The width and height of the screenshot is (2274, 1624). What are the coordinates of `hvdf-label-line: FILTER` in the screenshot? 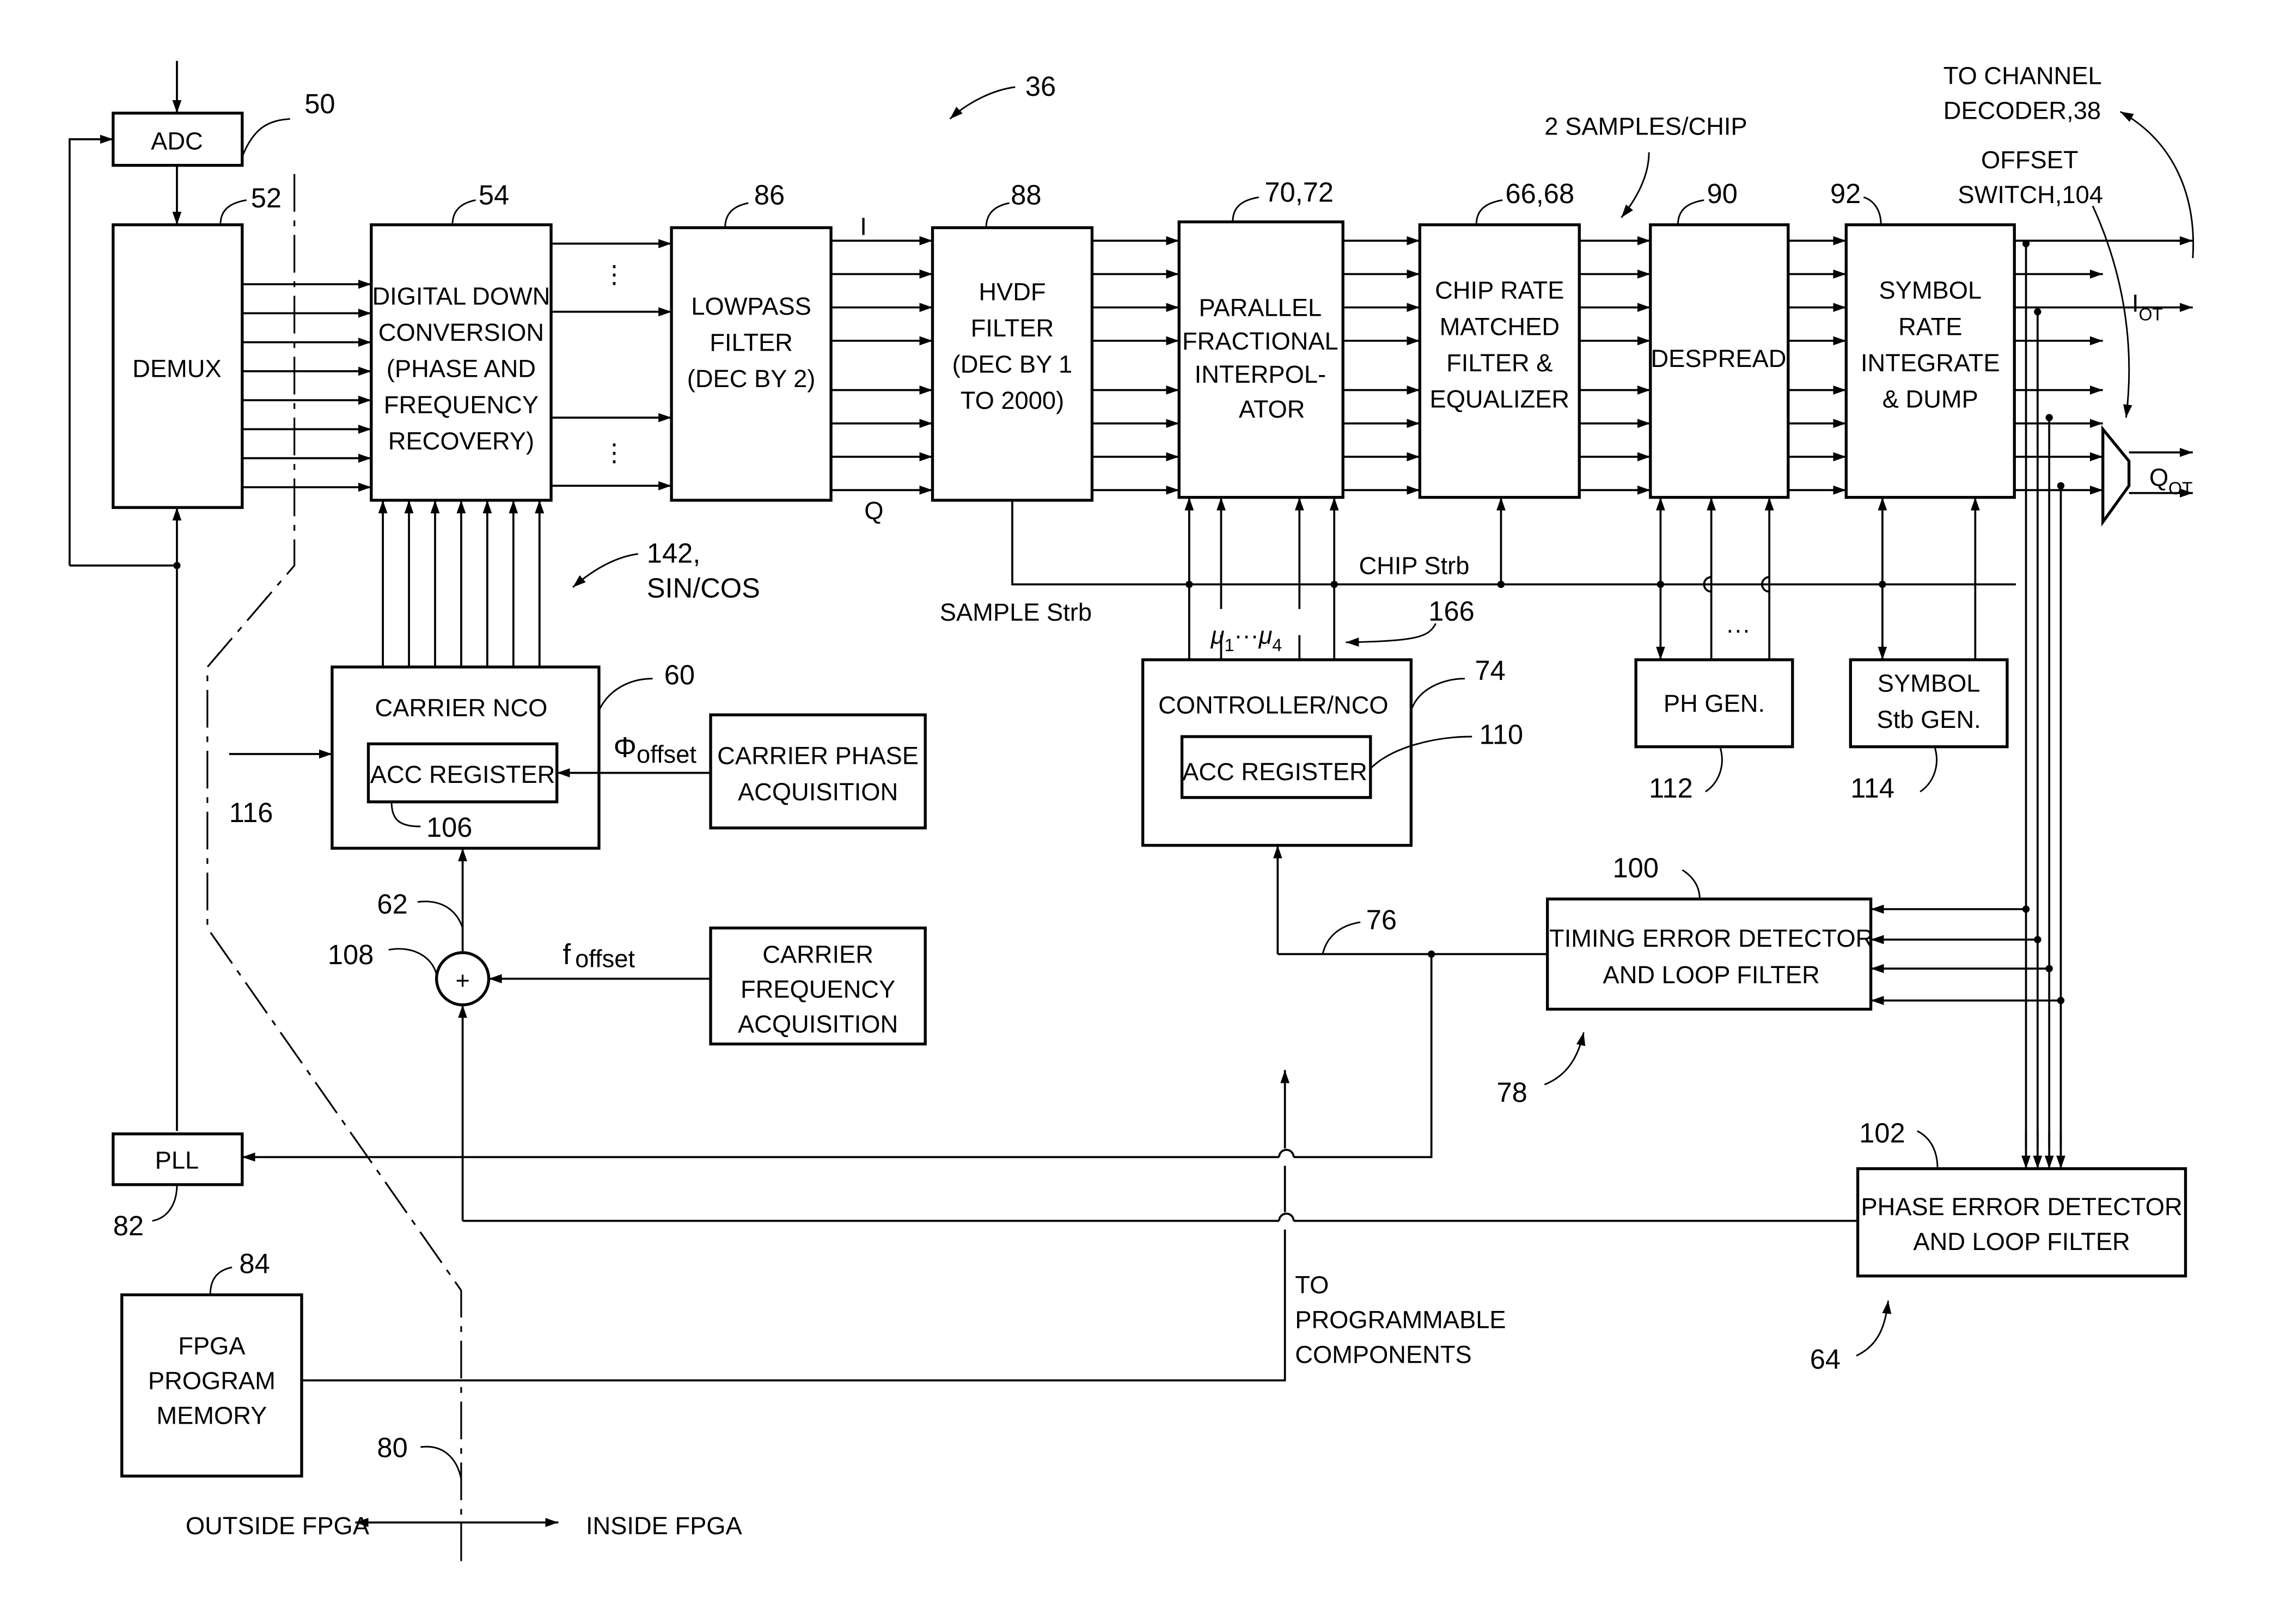 It's located at (1012, 328).